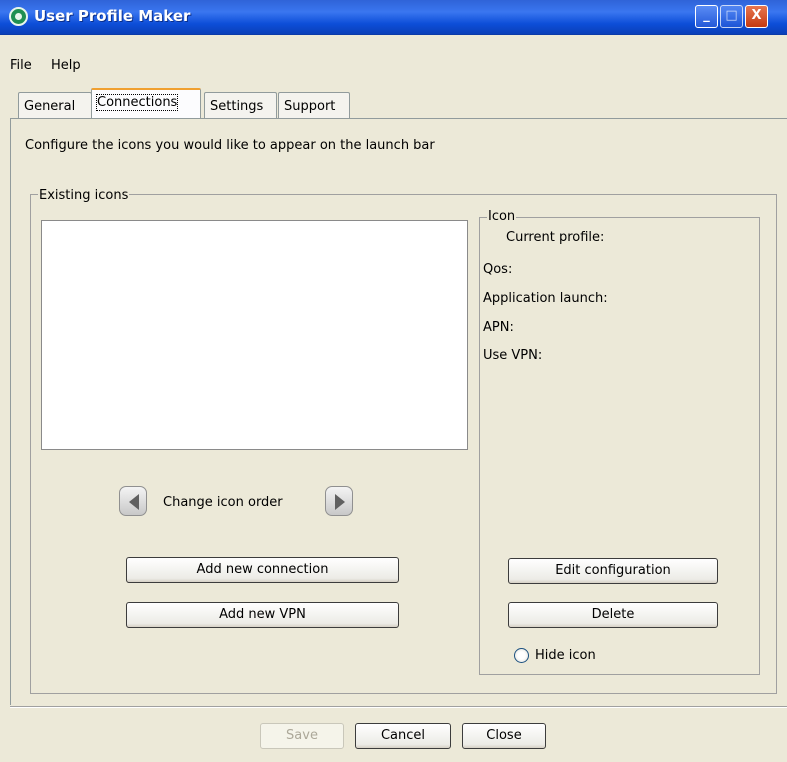  What do you see at coordinates (237, 106) in the screenshot?
I see `tab-settings-label: Settings` at bounding box center [237, 106].